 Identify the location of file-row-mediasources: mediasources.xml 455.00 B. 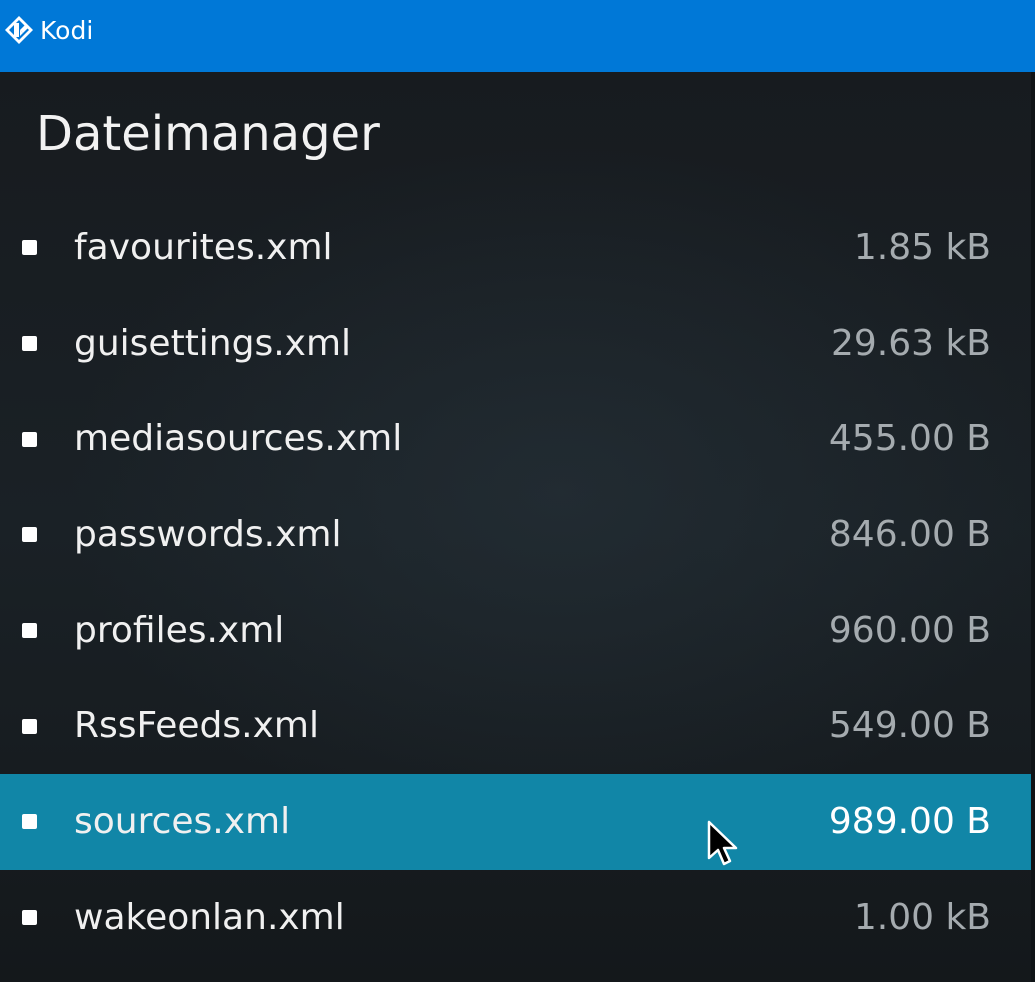
(515, 439).